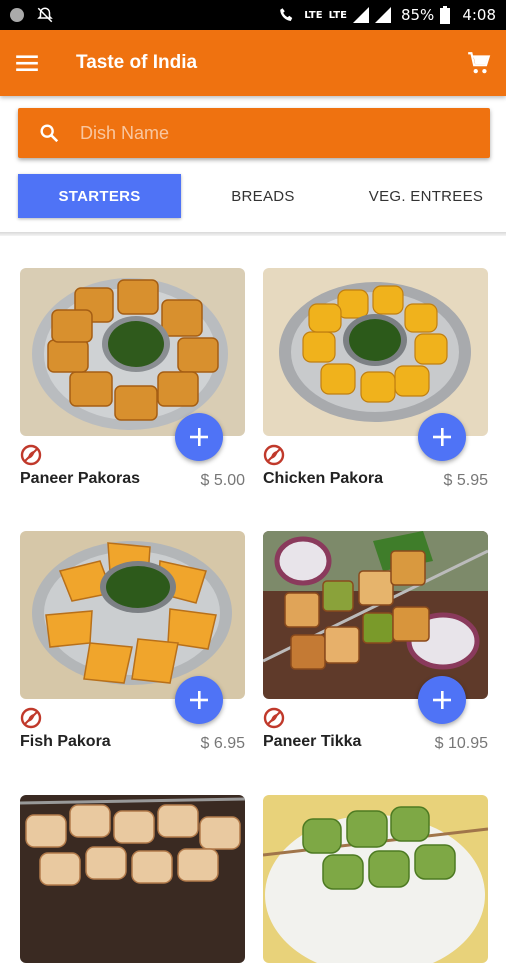 The image size is (506, 963). What do you see at coordinates (45, 15) in the screenshot?
I see `notifications-off-icon` at bounding box center [45, 15].